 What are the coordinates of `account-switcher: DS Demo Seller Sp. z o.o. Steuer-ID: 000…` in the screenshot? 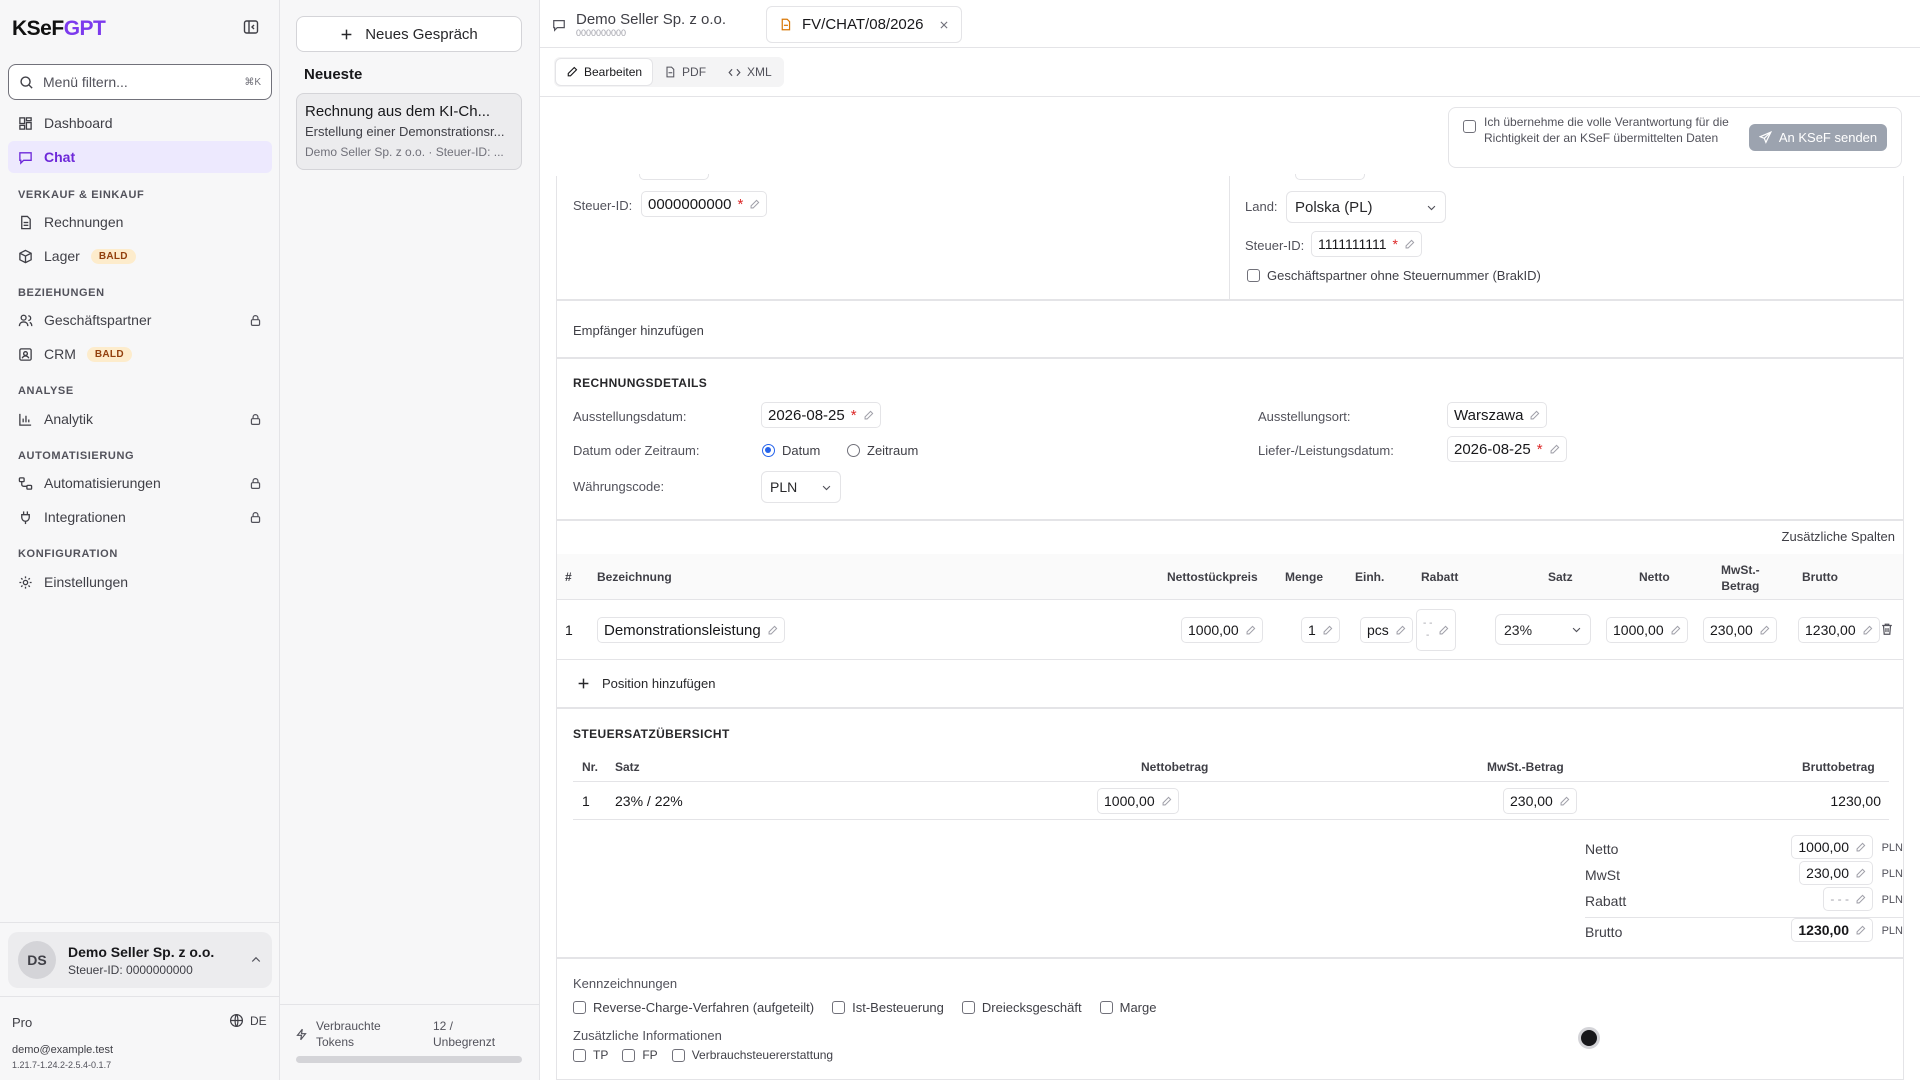 It's located at (140, 960).